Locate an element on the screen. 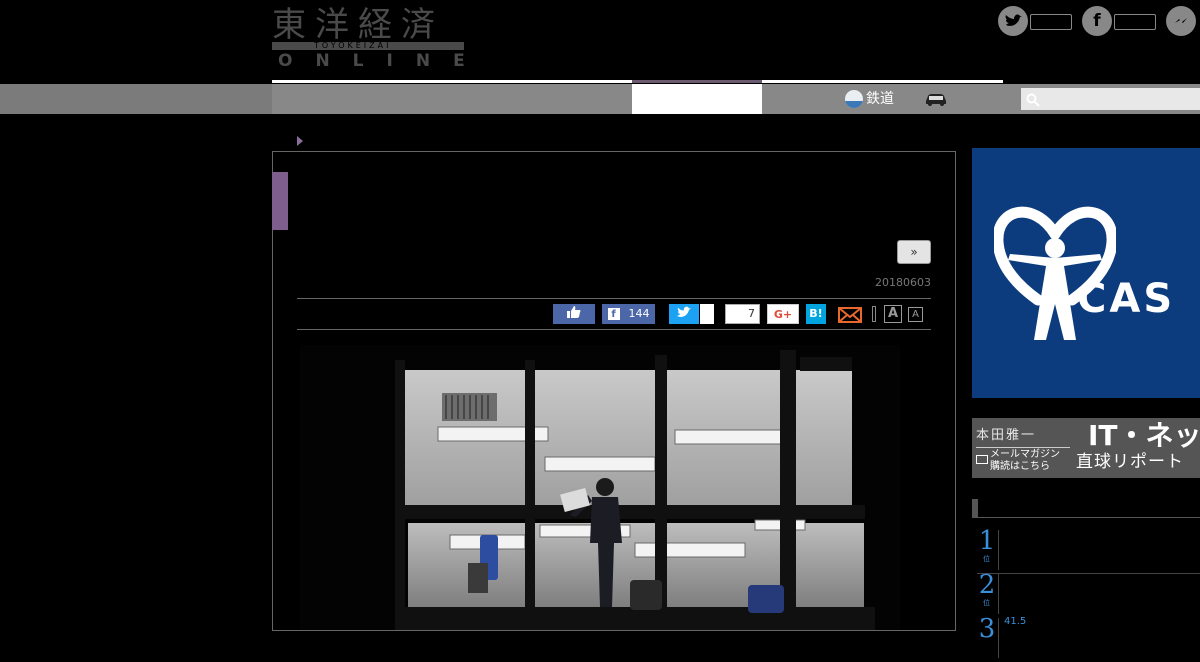 The height and width of the screenshot is (662, 1200). ranking-number: 2 is located at coordinates (987, 585).